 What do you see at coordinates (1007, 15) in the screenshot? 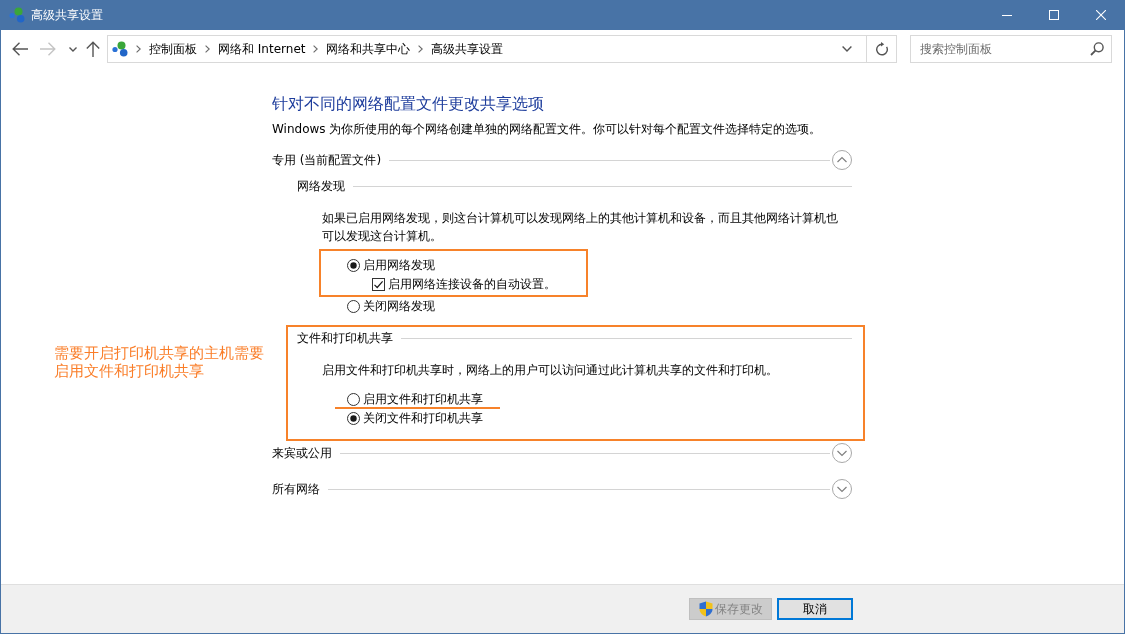
I see `minimize-icon` at bounding box center [1007, 15].